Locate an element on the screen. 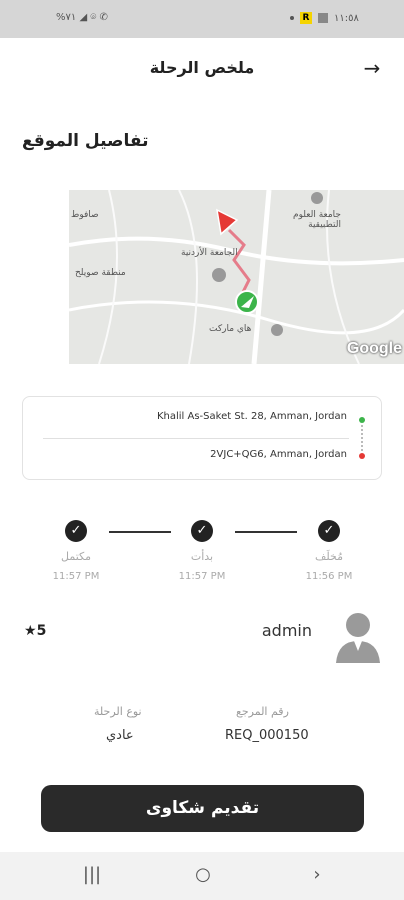 This screenshot has width=404, height=900. step-assigned: ✓ مُخلَف 11:56 PM is located at coordinates (329, 551).